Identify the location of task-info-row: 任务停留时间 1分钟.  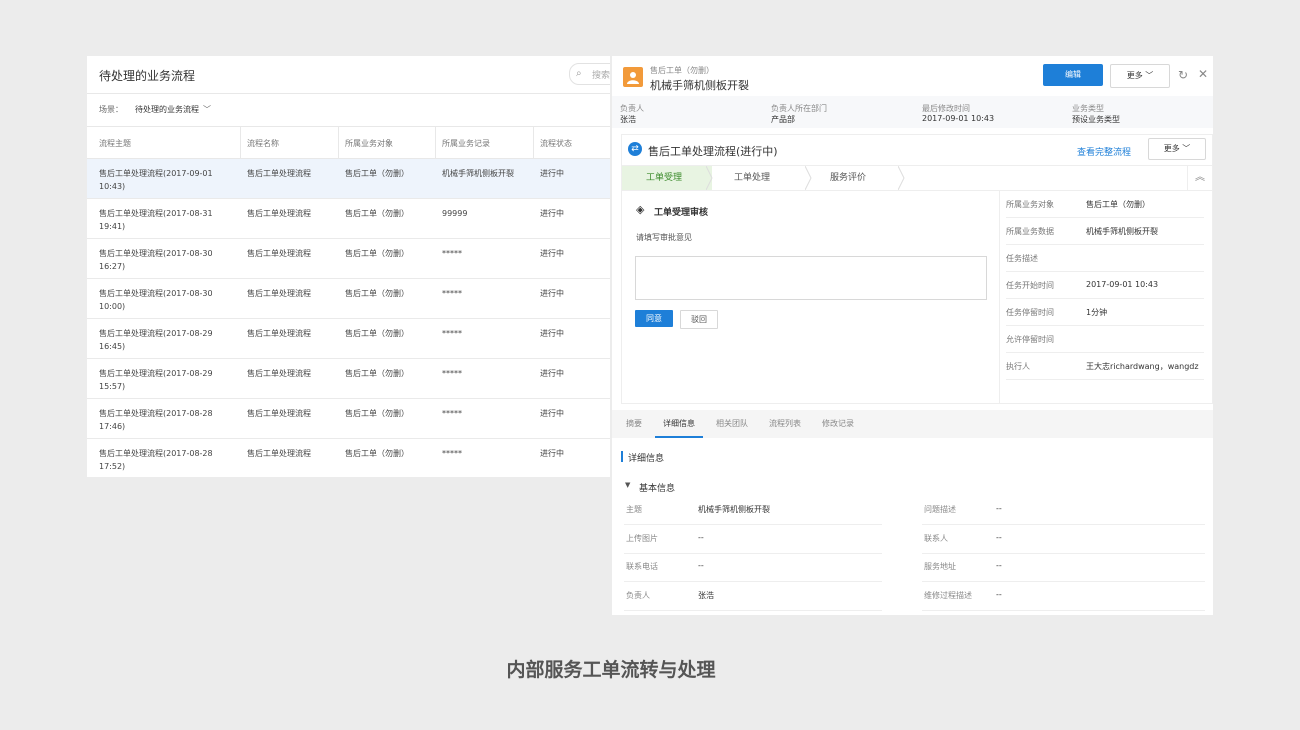
(1105, 312).